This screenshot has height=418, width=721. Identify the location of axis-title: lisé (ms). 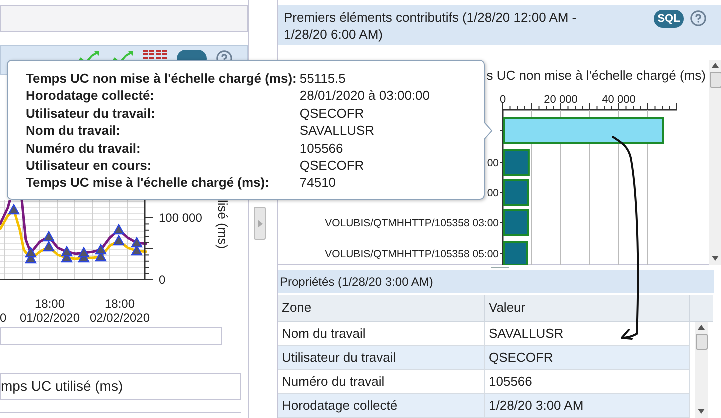
(223, 225).